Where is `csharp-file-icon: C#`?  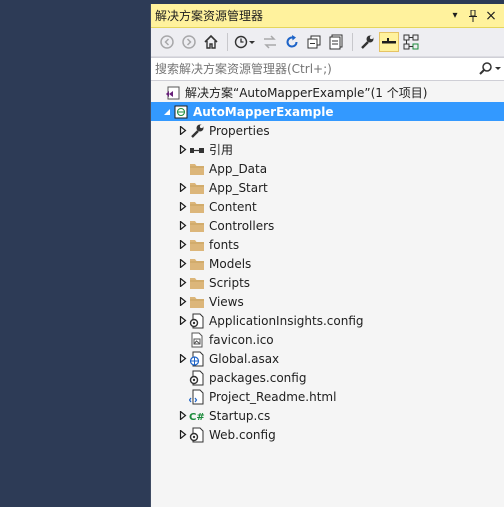
csharp-file-icon: C# is located at coordinates (197, 416).